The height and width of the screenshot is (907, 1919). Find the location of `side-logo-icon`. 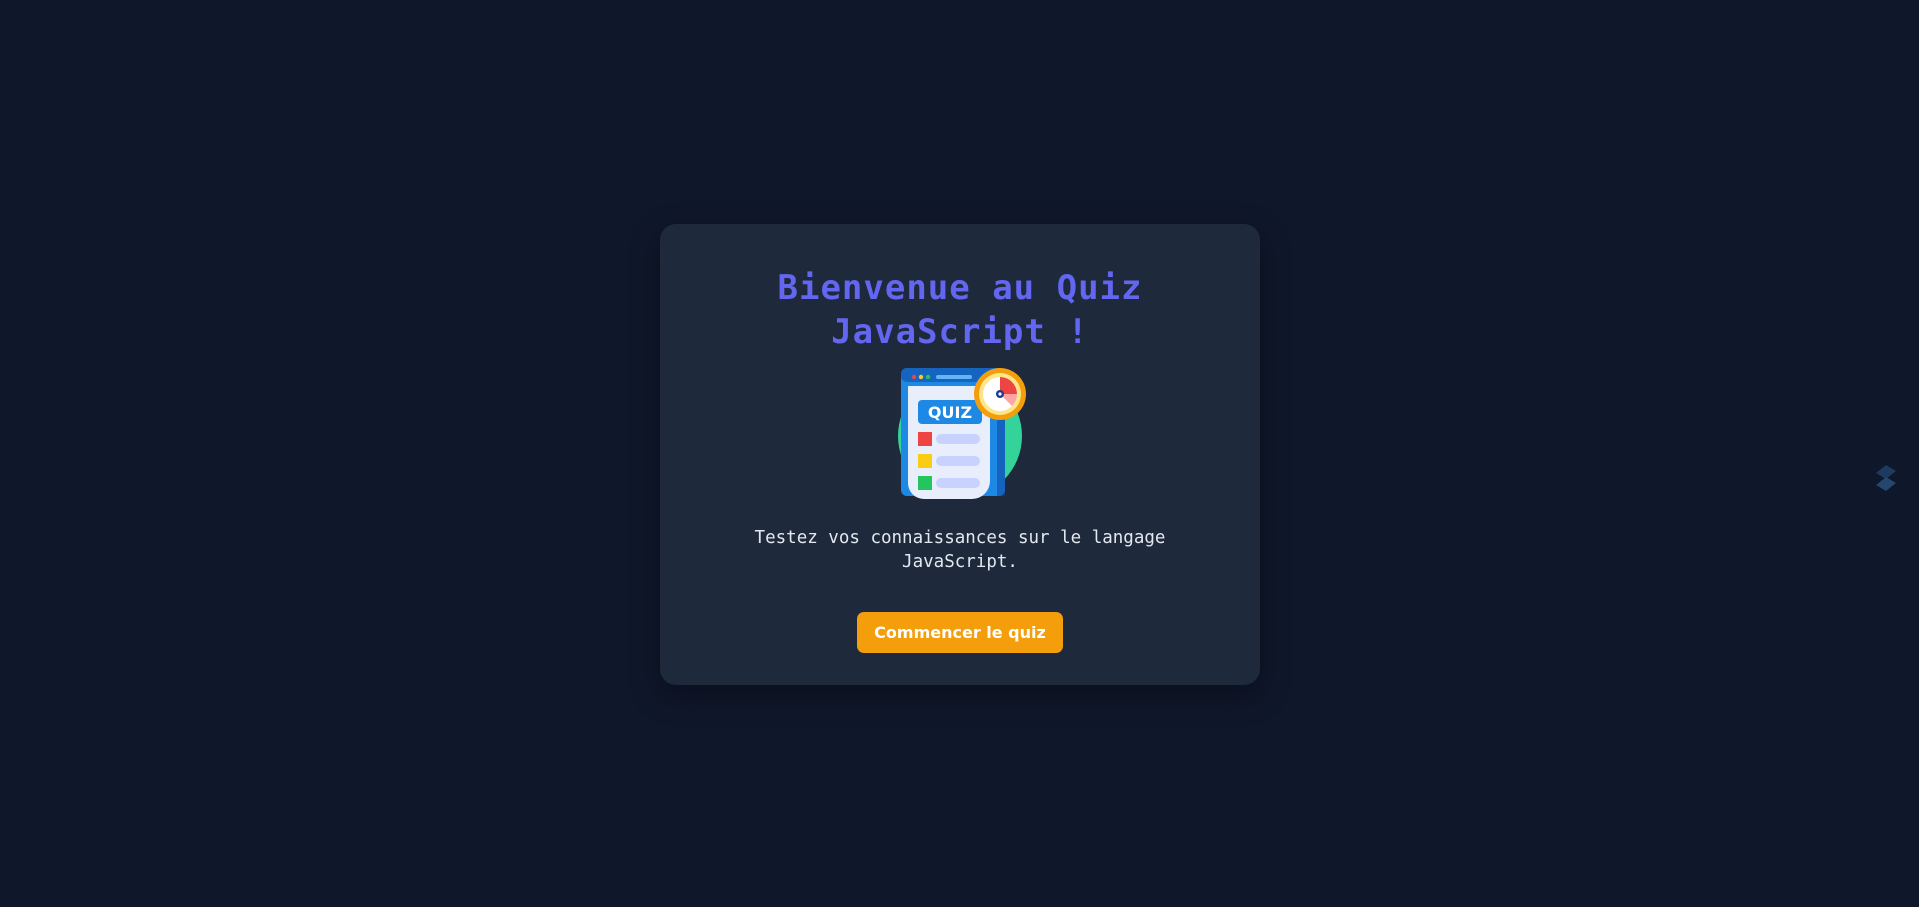

side-logo-icon is located at coordinates (1886, 478).